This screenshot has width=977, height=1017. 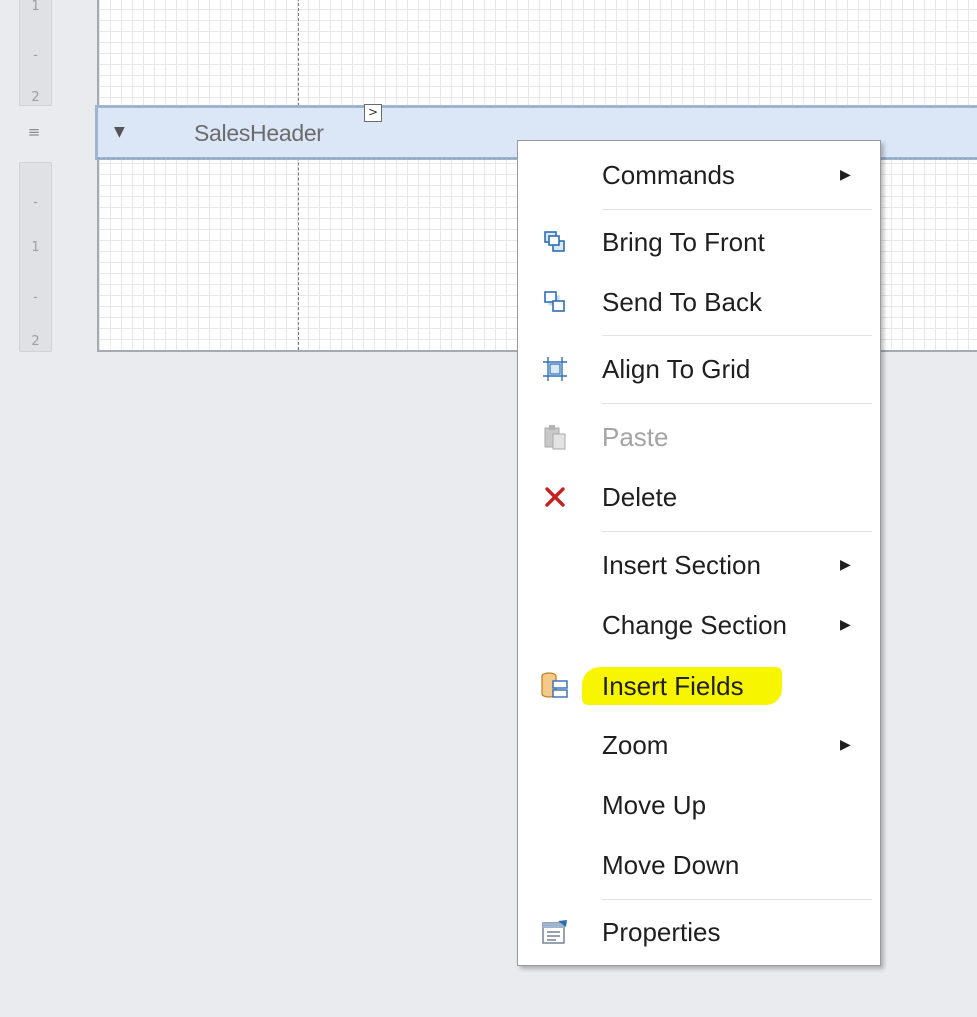 I want to click on collapse-arrow-icon: ▼, so click(x=119, y=132).